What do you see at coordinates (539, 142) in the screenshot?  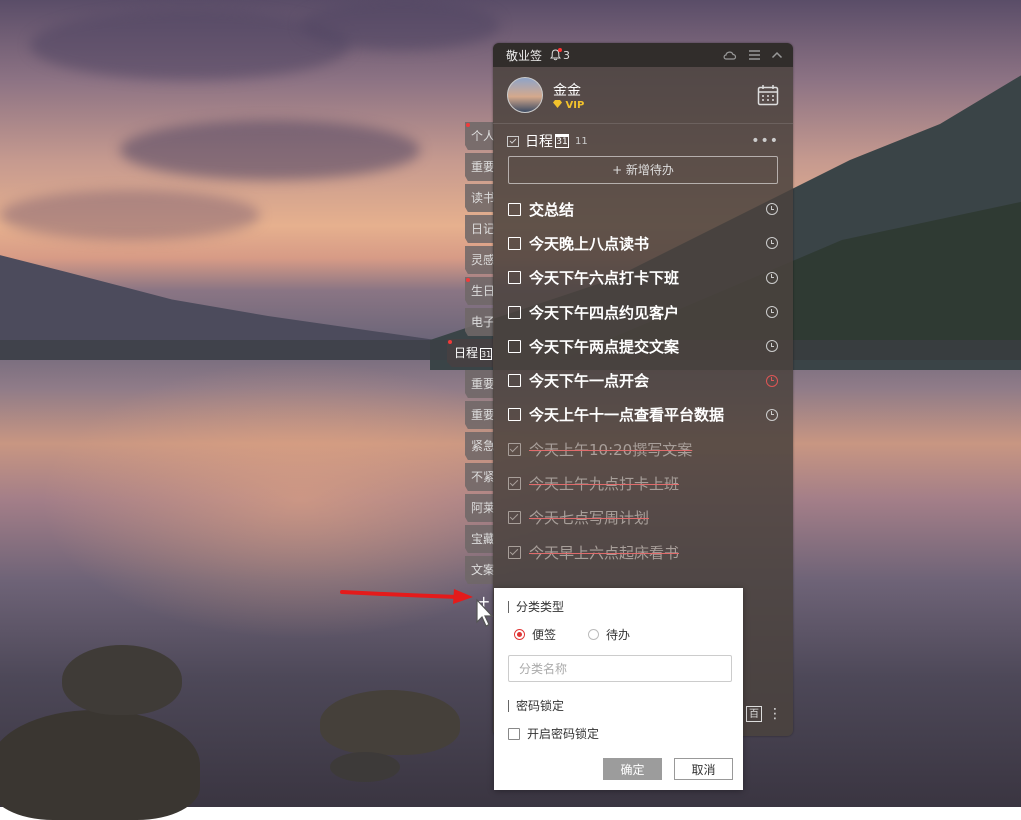 I see `list-title: 日程` at bounding box center [539, 142].